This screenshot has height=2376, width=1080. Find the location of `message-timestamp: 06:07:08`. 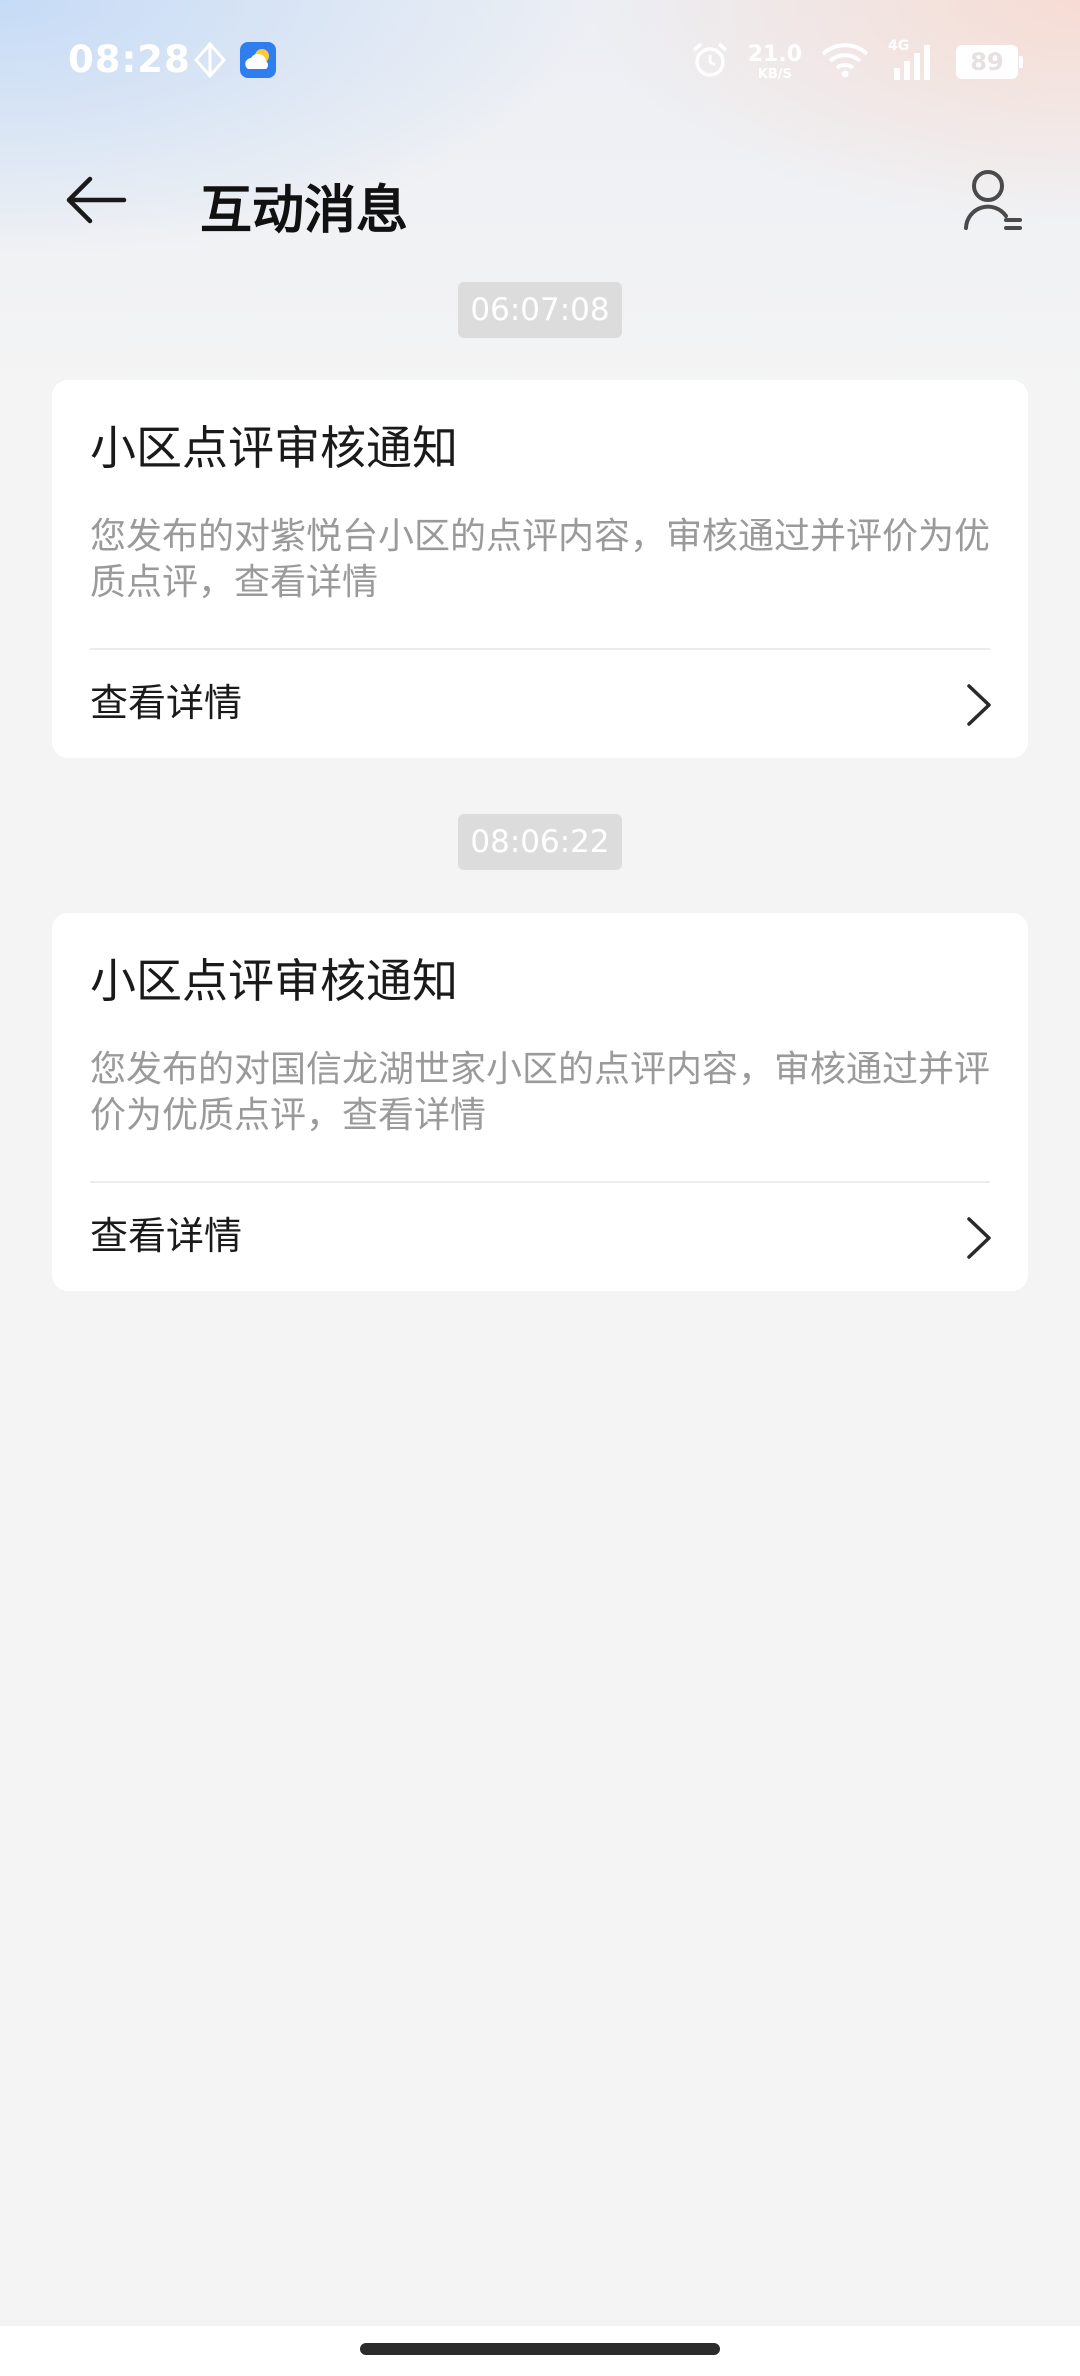

message-timestamp: 06:07:08 is located at coordinates (540, 310).